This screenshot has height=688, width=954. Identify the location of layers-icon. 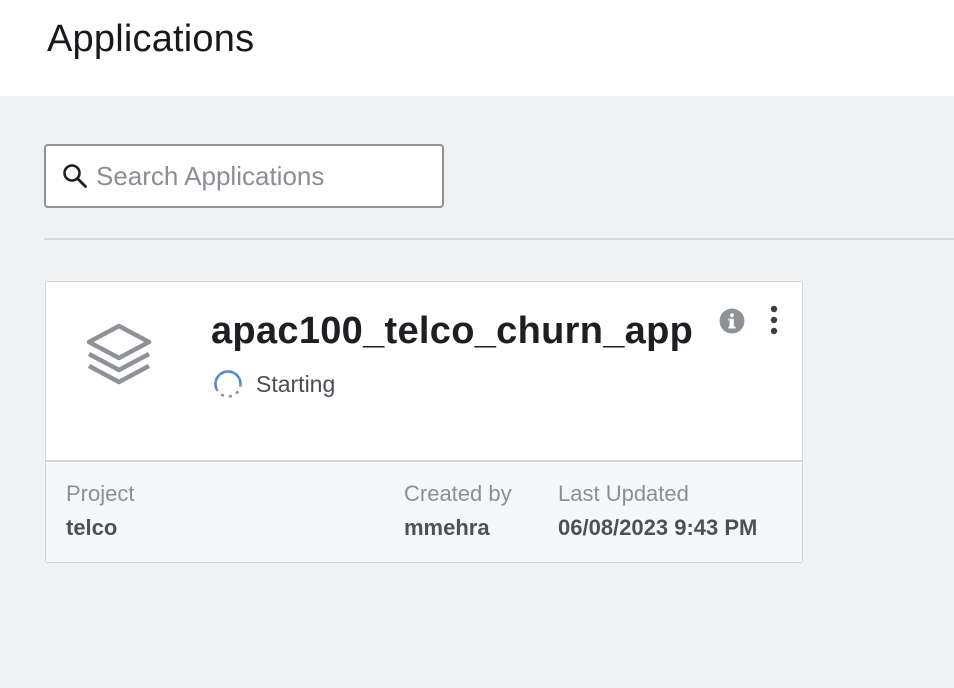
(119, 354).